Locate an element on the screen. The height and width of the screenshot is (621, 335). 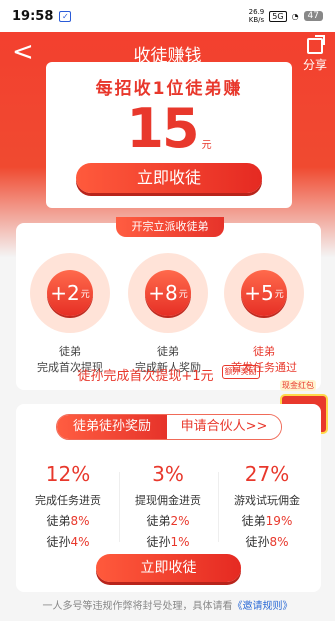
status-right: 26.9 KB/s 5G ◔ 47 is located at coordinates (286, 16).